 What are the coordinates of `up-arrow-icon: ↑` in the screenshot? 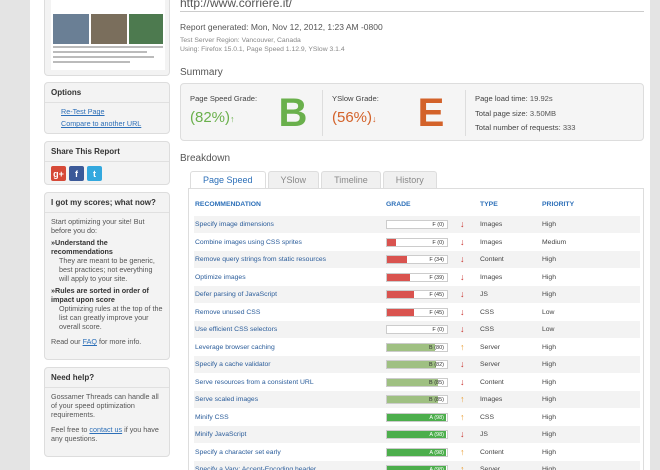 It's located at (462, 451).